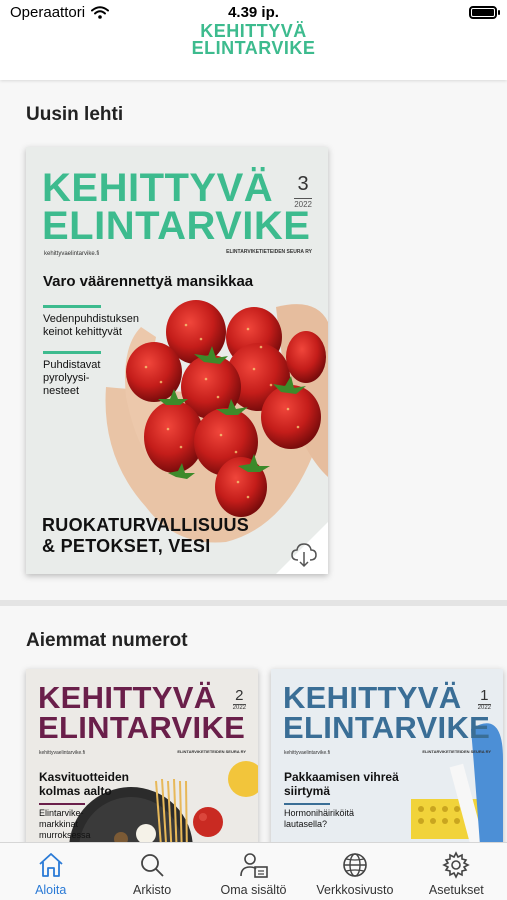 The width and height of the screenshot is (507, 900). What do you see at coordinates (307, 753) in the screenshot?
I see `issue-1-url: kehittyvaelintarvike.fi` at bounding box center [307, 753].